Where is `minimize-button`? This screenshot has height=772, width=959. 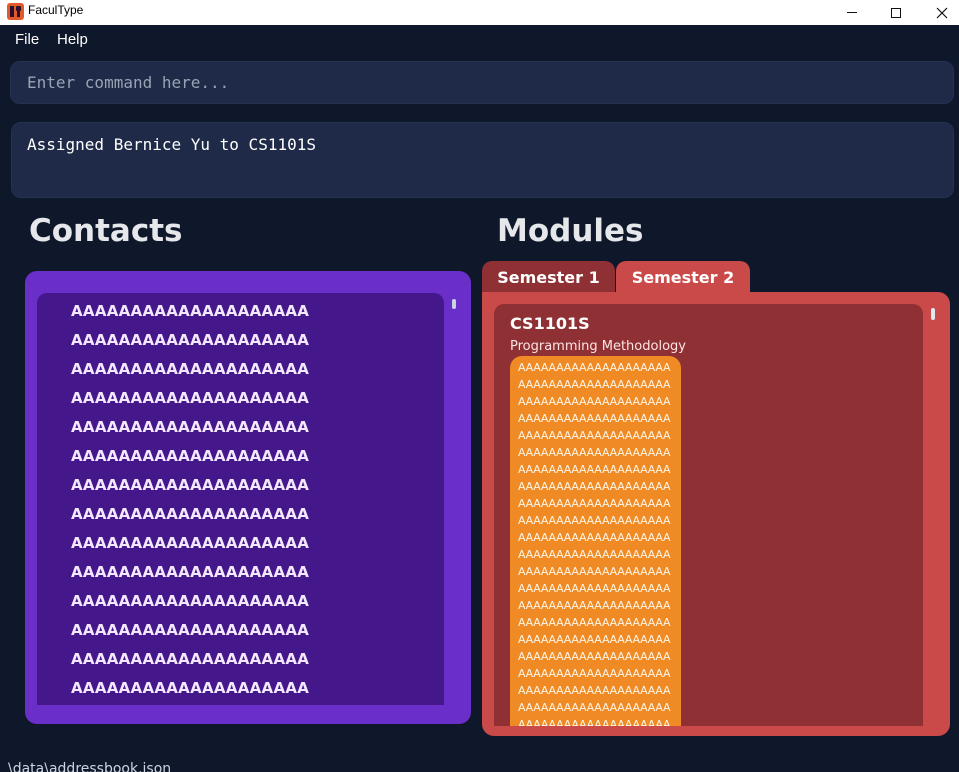
minimize-button is located at coordinates (852, 12).